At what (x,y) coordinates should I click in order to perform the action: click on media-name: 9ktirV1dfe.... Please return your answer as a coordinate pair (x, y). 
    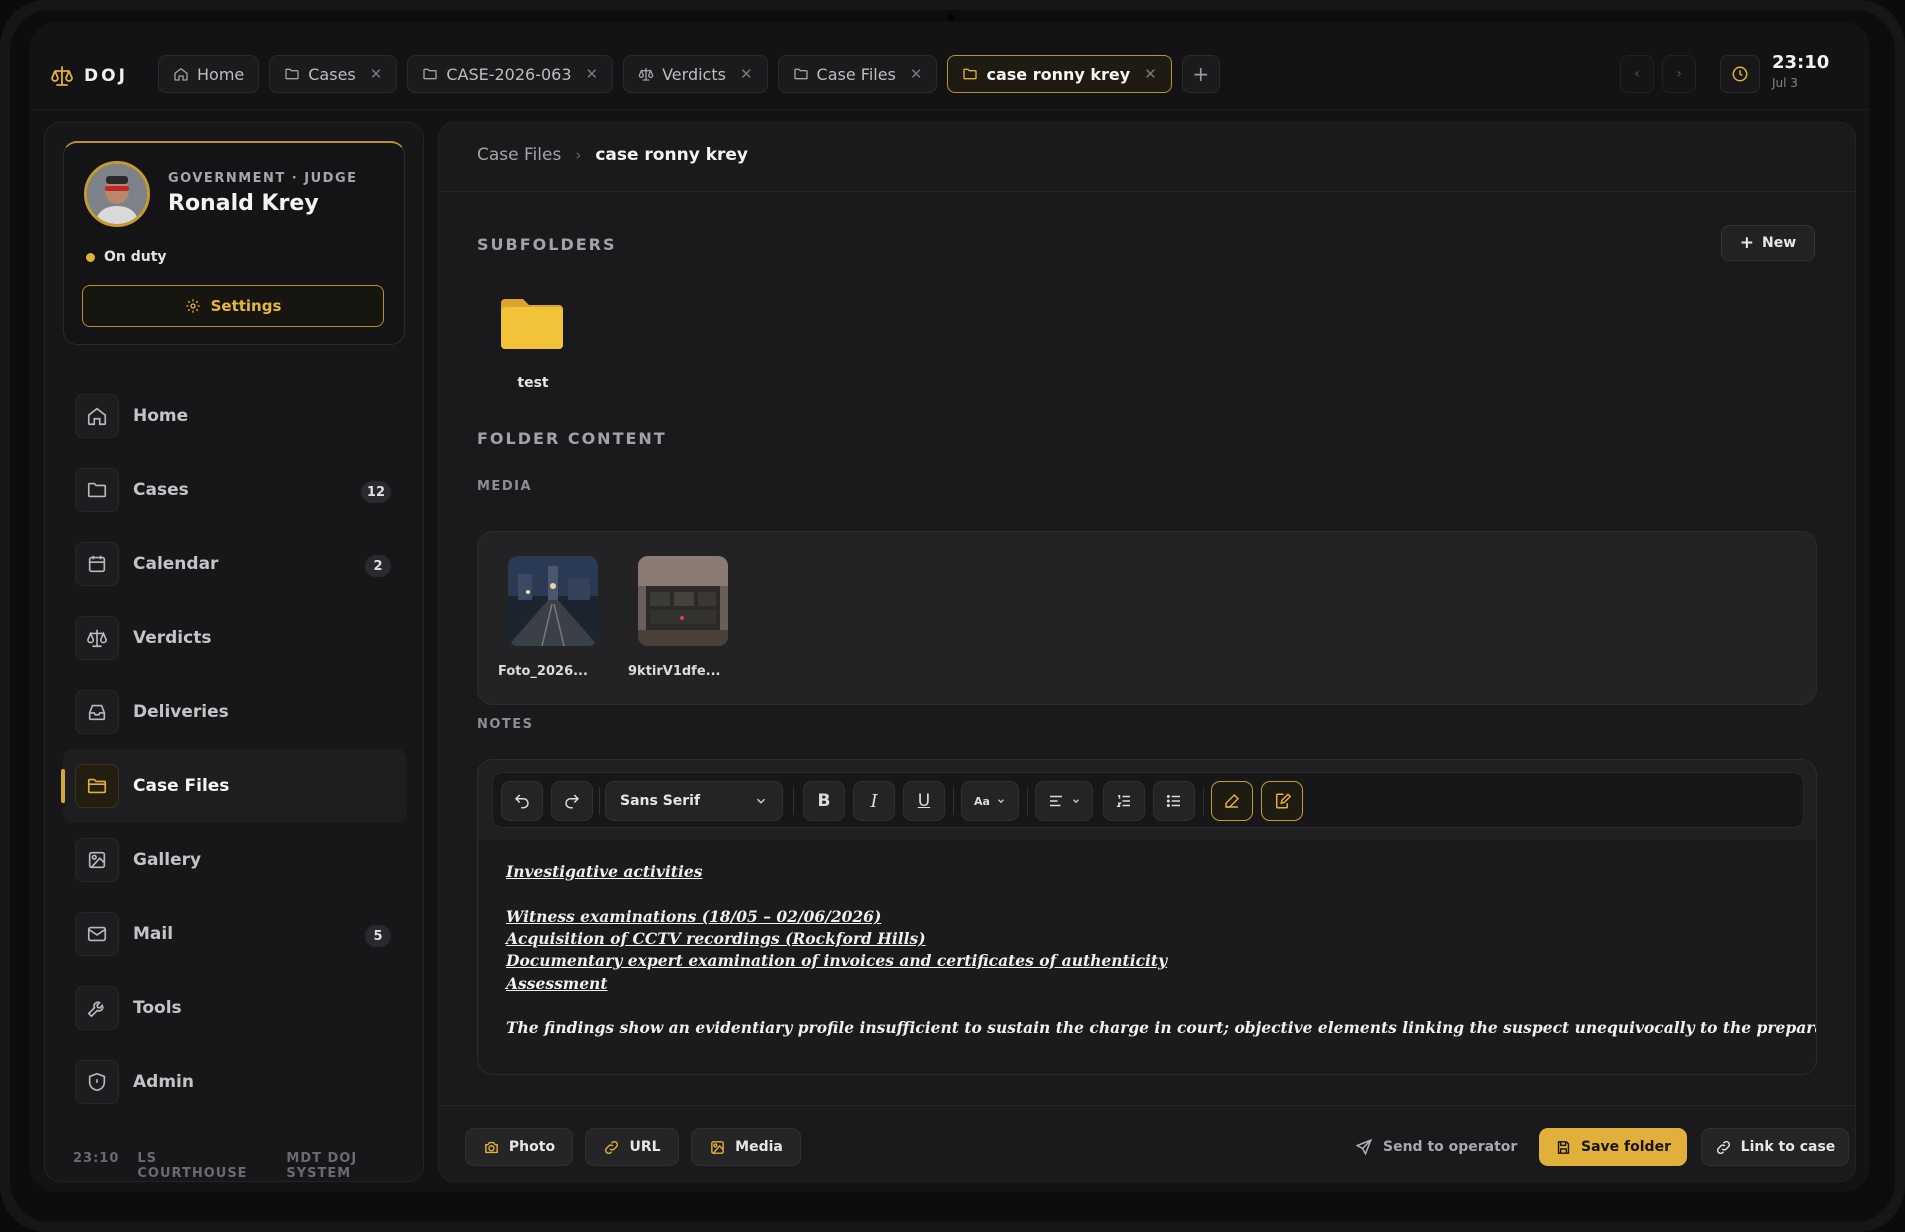
    Looking at the image, I should click on (674, 671).